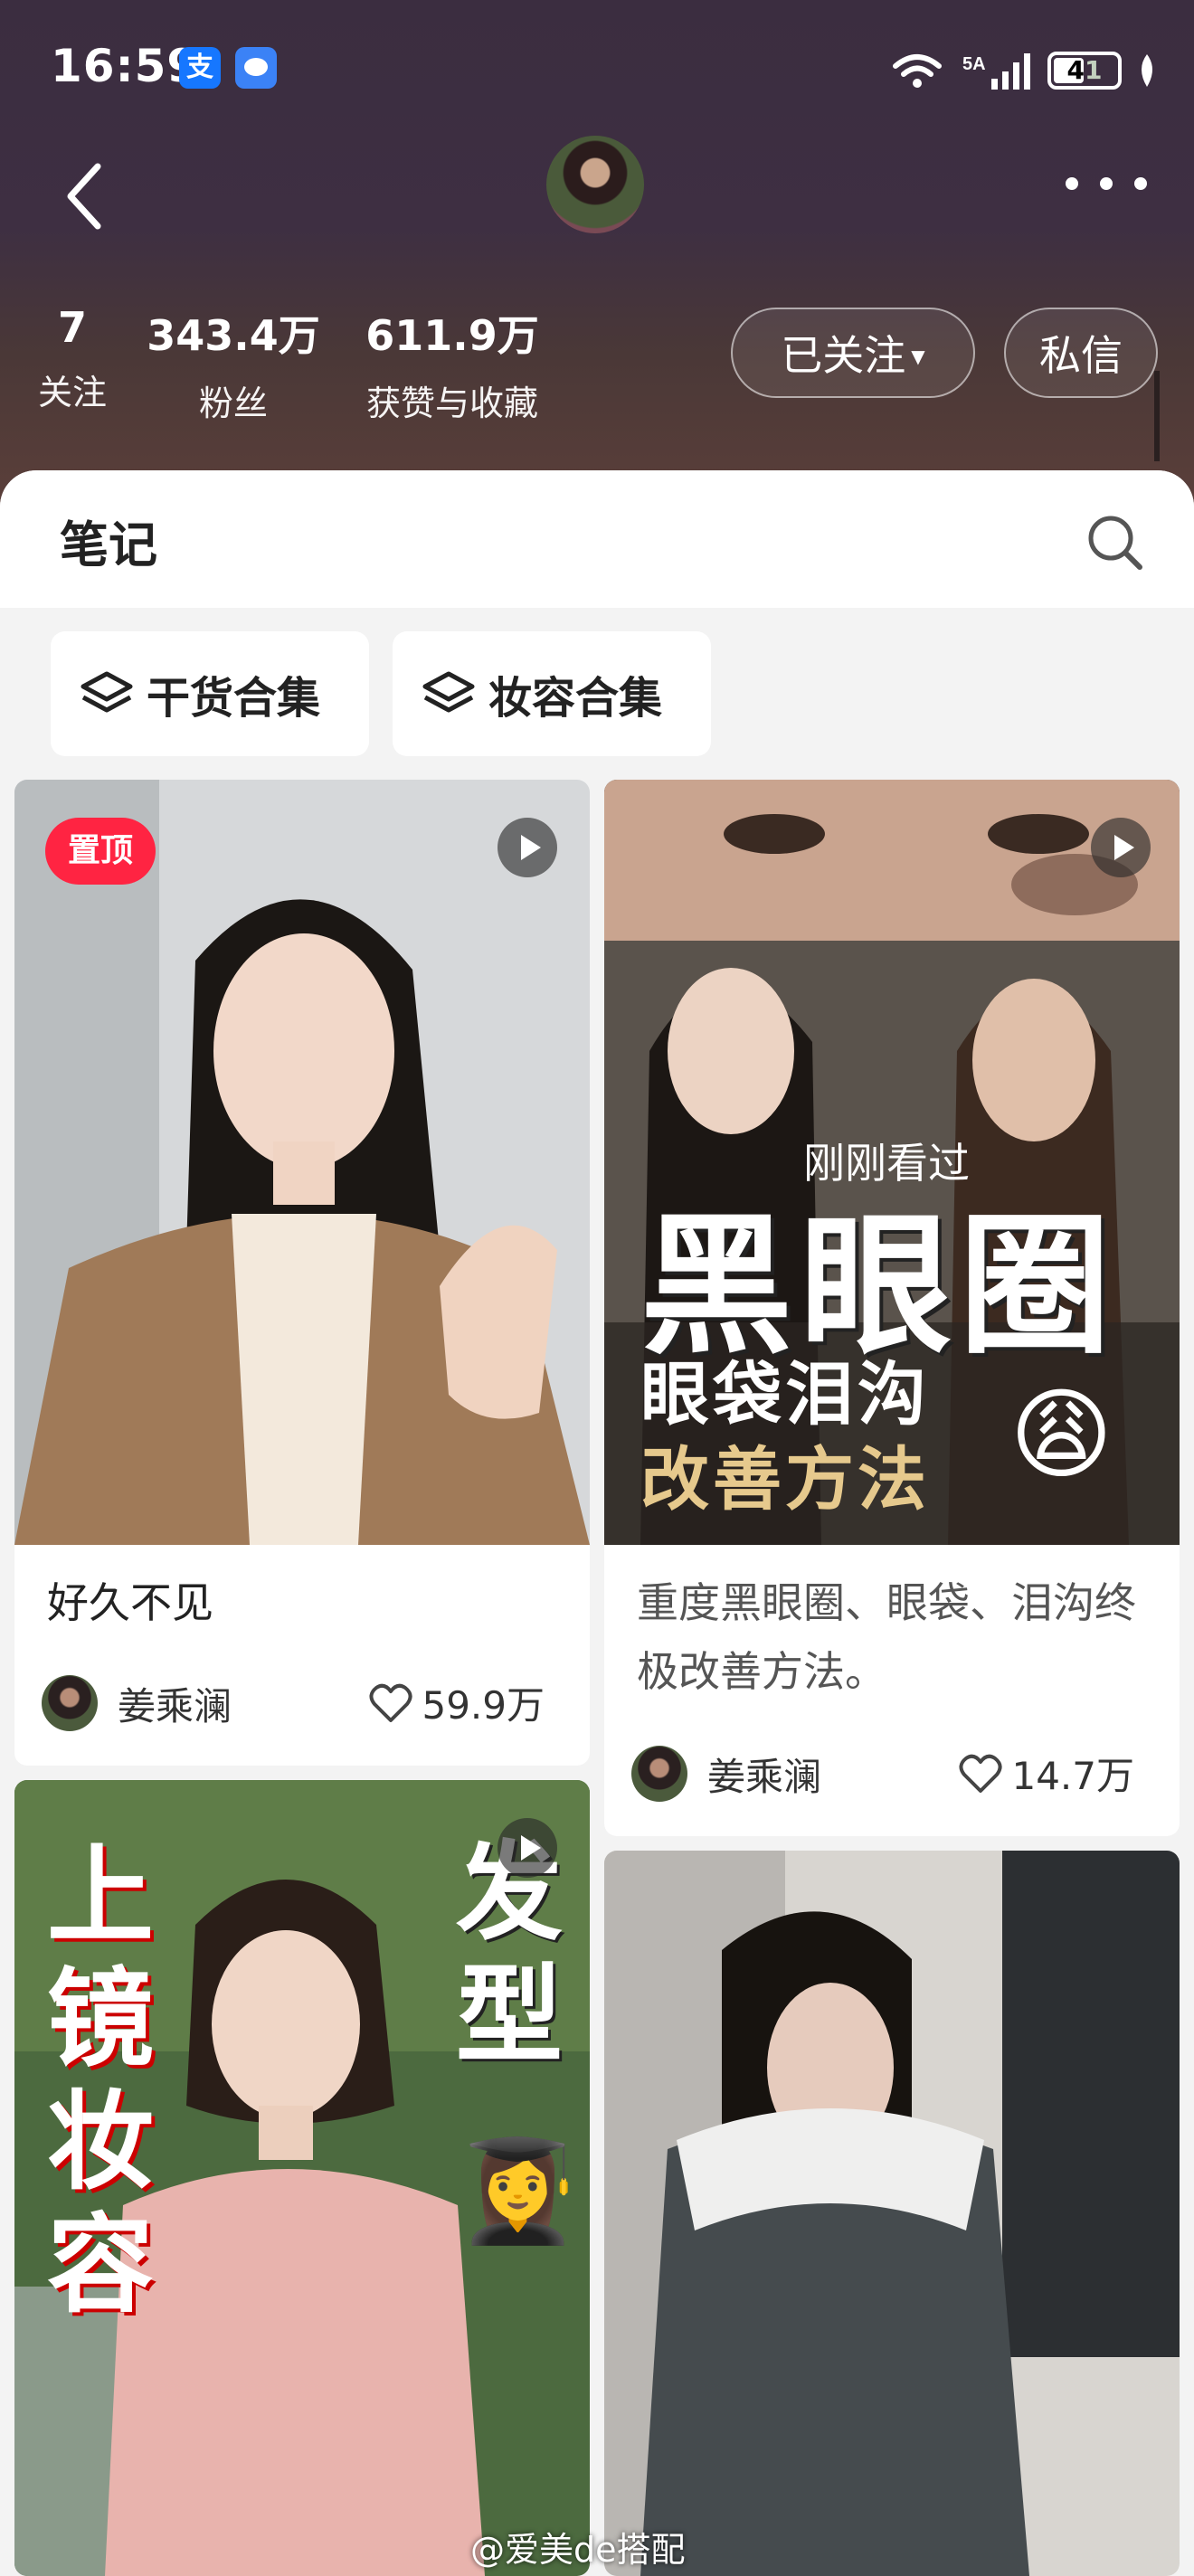  I want to click on alipay-icon: 支, so click(200, 68).